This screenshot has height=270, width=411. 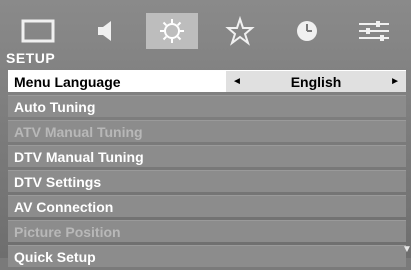 I want to click on menu-item-dtv-manual-tuning: DTV Manual Tuning, so click(x=207, y=156).